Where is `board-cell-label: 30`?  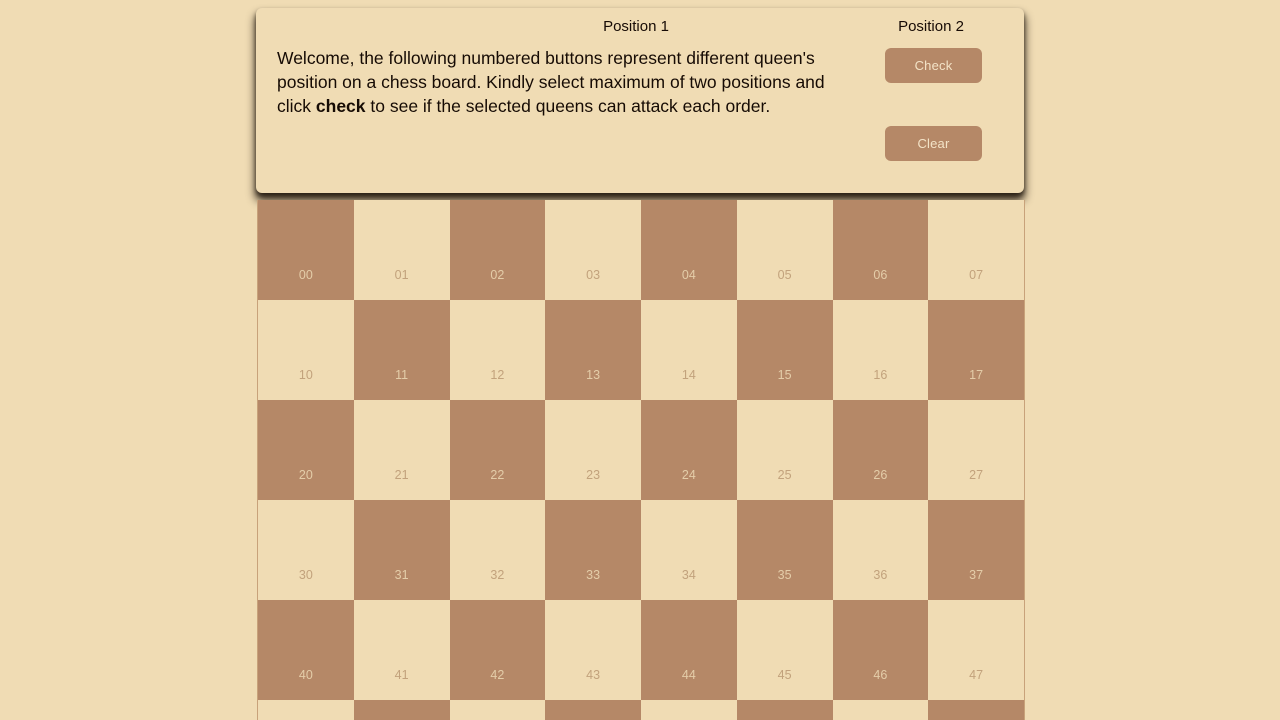
board-cell-label: 30 is located at coordinates (305, 575).